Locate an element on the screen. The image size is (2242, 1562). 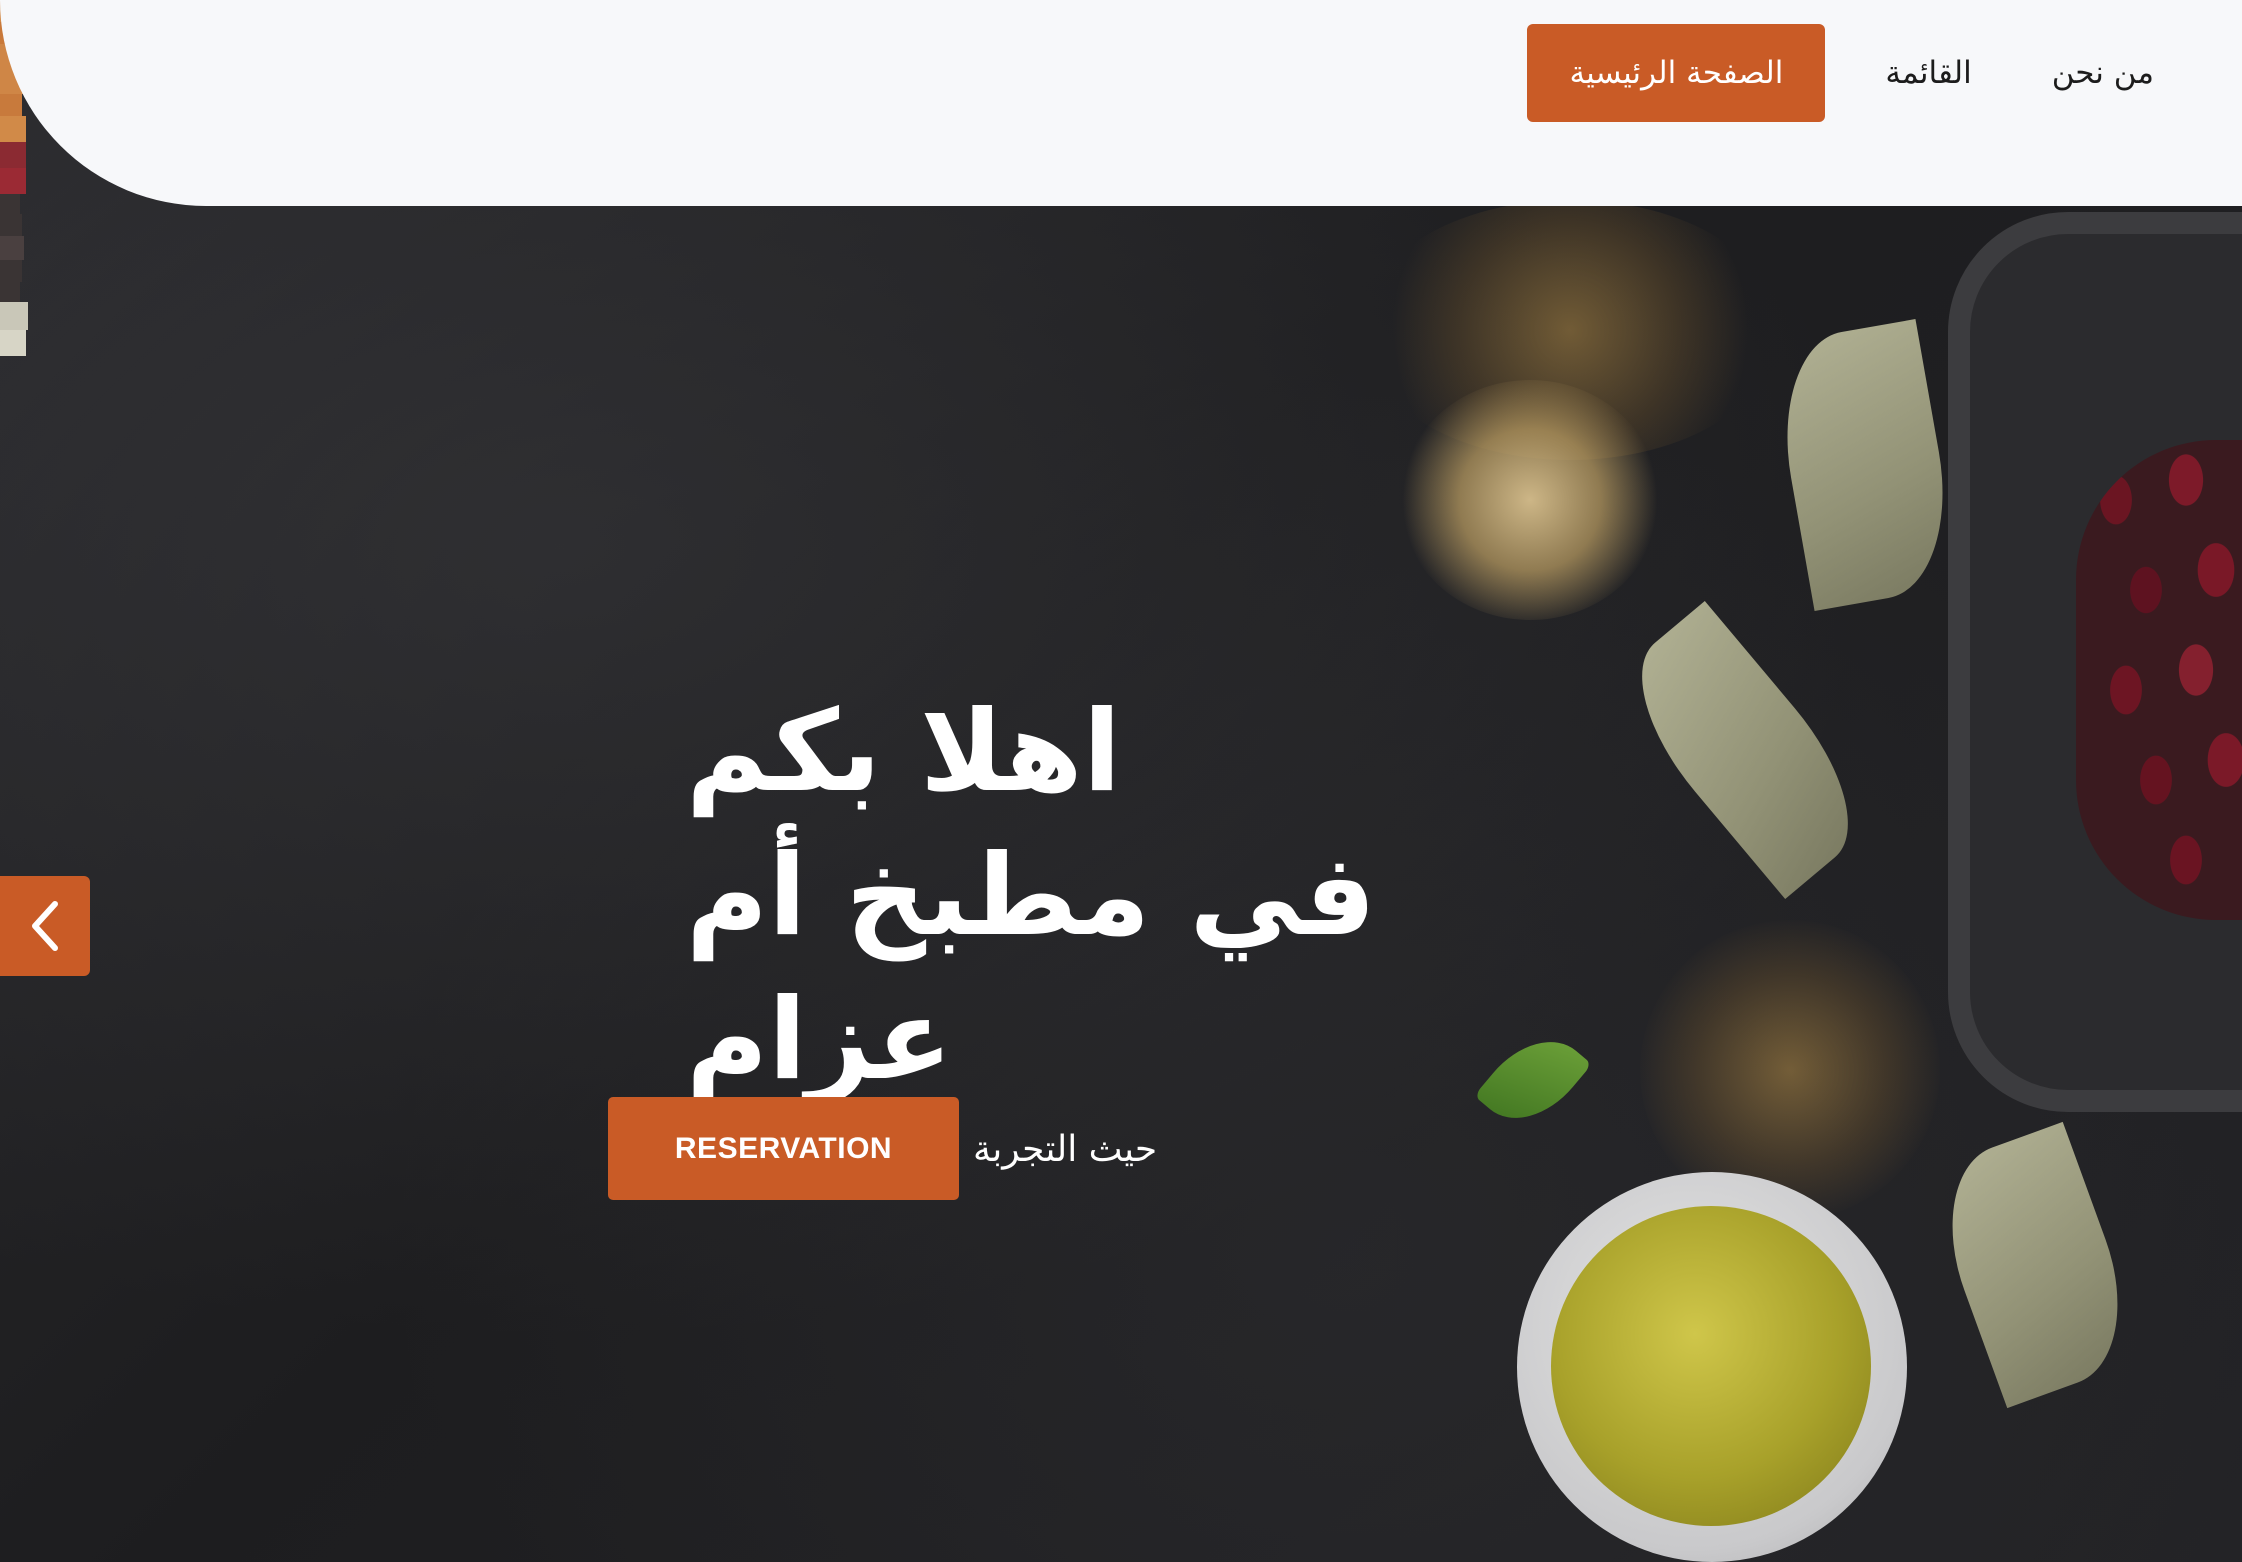
hero-title-line2: في مطبخ أم عزام is located at coordinates (1031, 968).